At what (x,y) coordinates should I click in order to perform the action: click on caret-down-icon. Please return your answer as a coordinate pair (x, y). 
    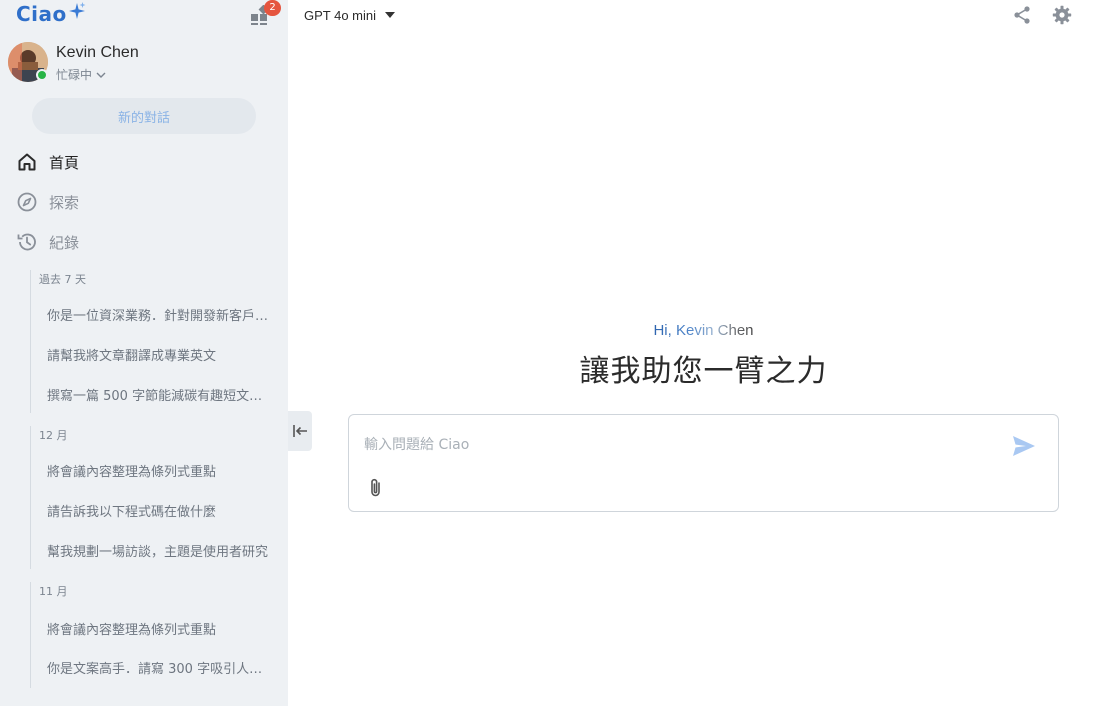
    Looking at the image, I should click on (390, 15).